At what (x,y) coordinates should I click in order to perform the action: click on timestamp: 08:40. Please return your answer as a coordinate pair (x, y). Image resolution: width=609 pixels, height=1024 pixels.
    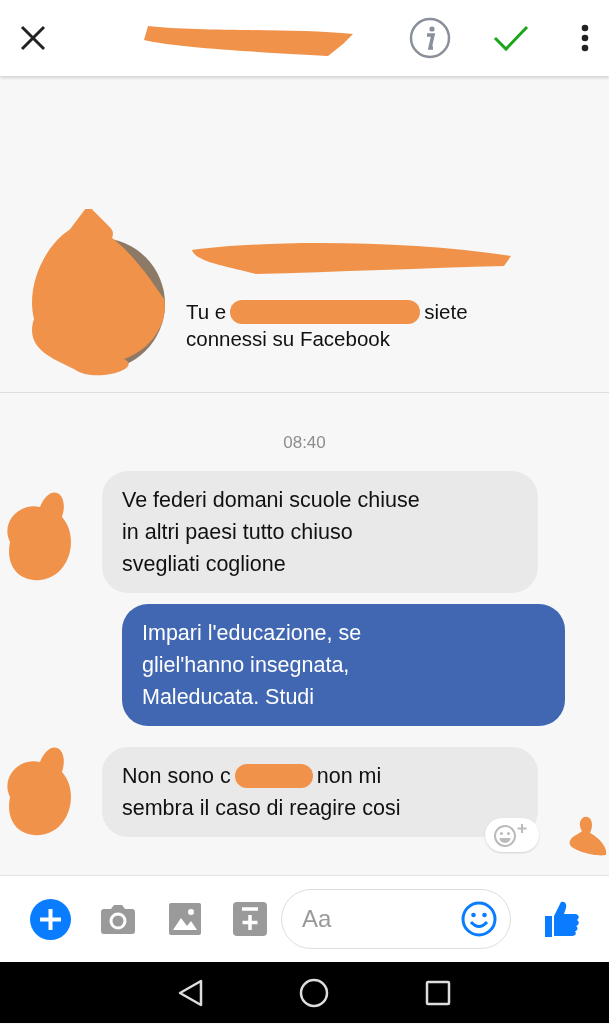
    Looking at the image, I should click on (304, 443).